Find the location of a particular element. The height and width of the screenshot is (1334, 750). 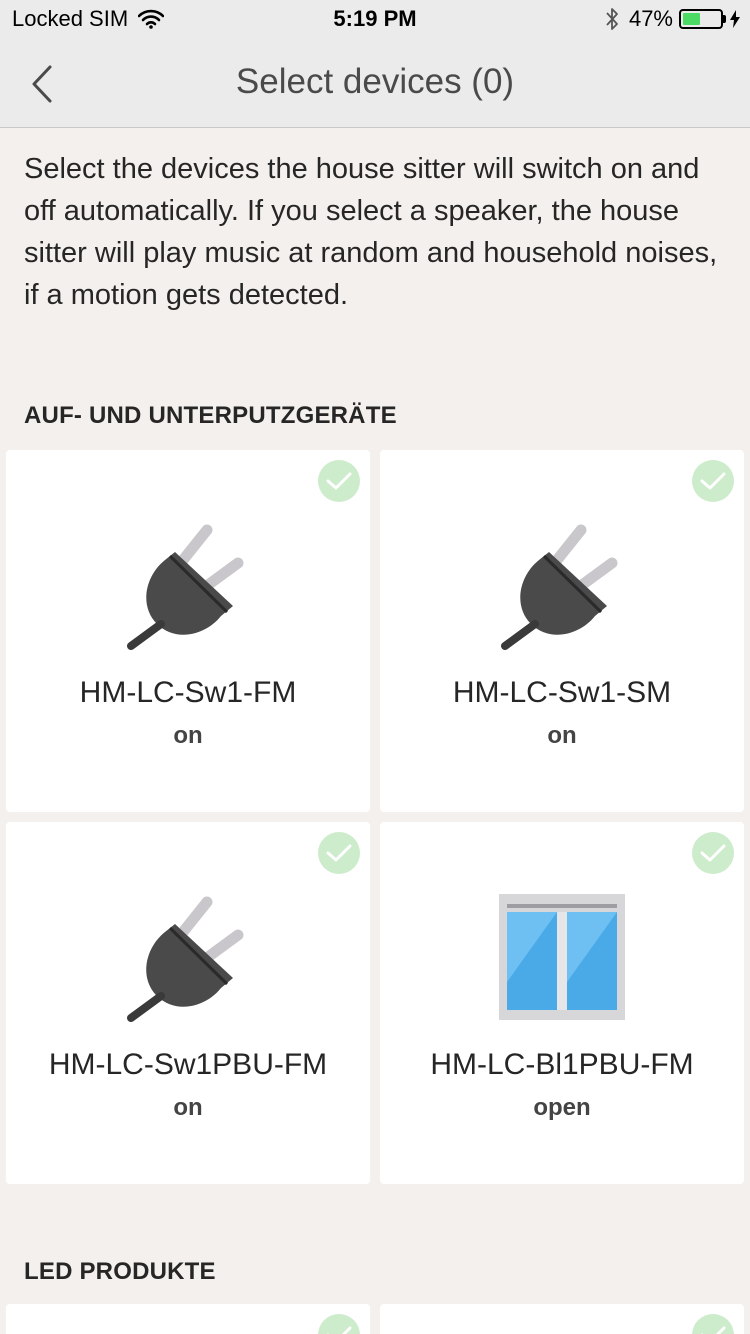

battery-cap is located at coordinates (724, 19).